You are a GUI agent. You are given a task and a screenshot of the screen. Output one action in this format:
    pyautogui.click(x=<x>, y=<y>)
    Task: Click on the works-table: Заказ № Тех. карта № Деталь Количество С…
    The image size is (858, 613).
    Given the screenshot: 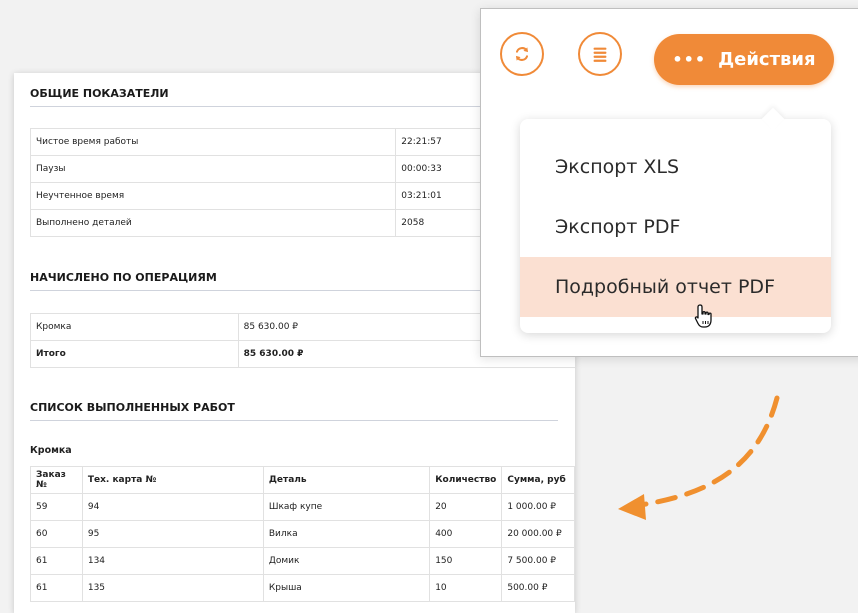 What is the action you would take?
    pyautogui.click(x=302, y=534)
    